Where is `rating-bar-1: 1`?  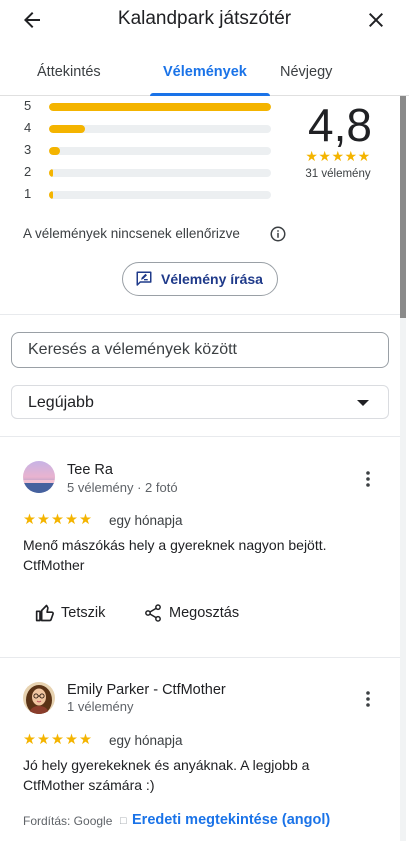
rating-bar-1: 1 is located at coordinates (154, 194).